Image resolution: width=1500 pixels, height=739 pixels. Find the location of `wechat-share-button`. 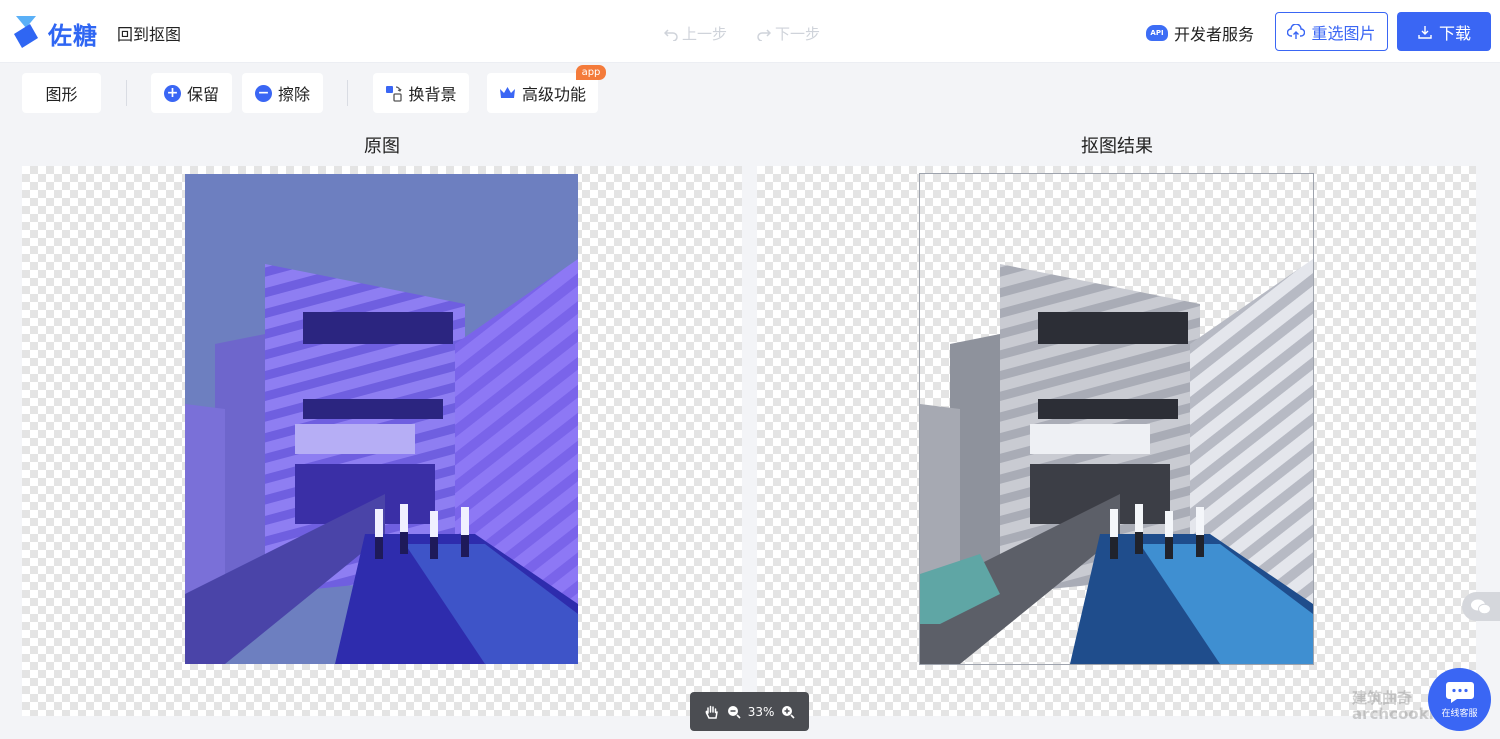

wechat-share-button is located at coordinates (1481, 606).